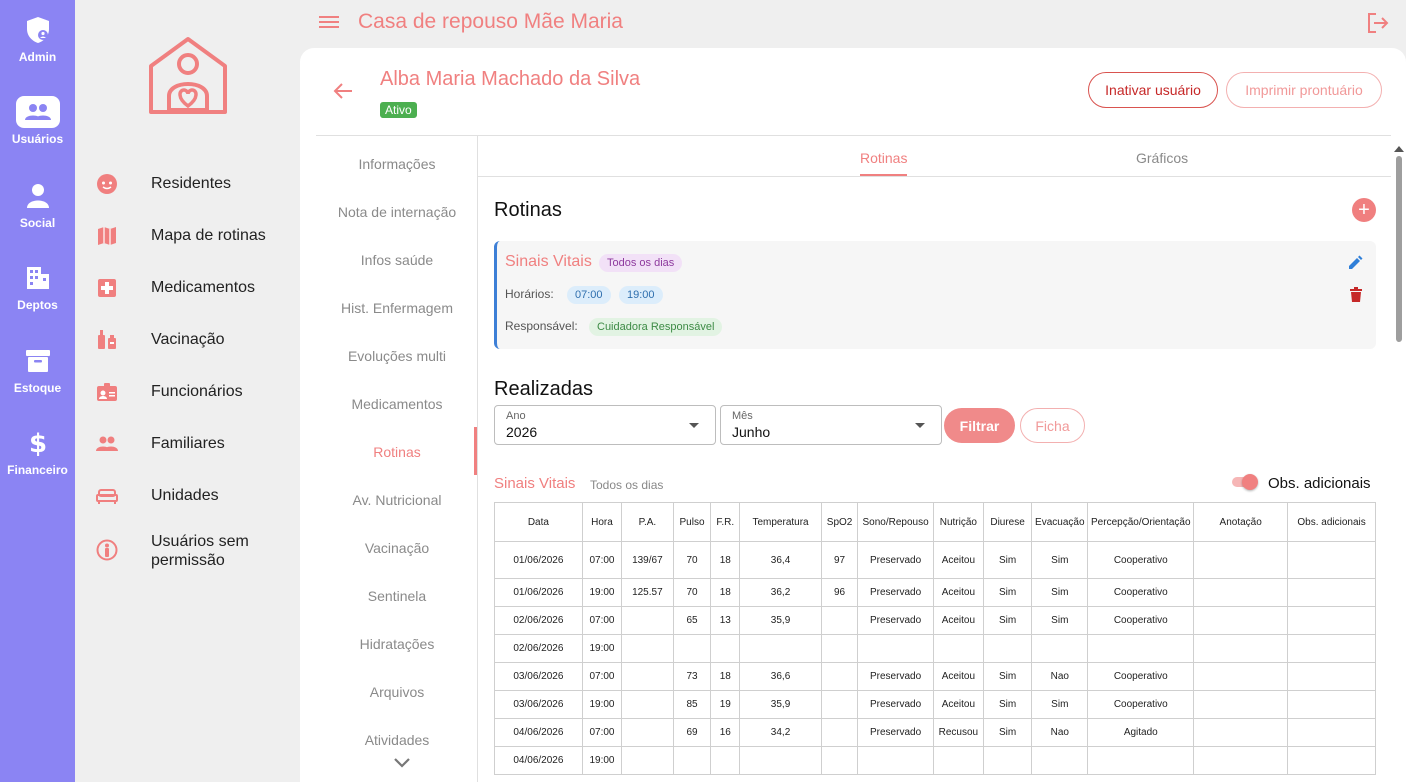 The image size is (1406, 782). Describe the element at coordinates (780, 732) in the screenshot. I see `table-cell: 34,2` at that location.